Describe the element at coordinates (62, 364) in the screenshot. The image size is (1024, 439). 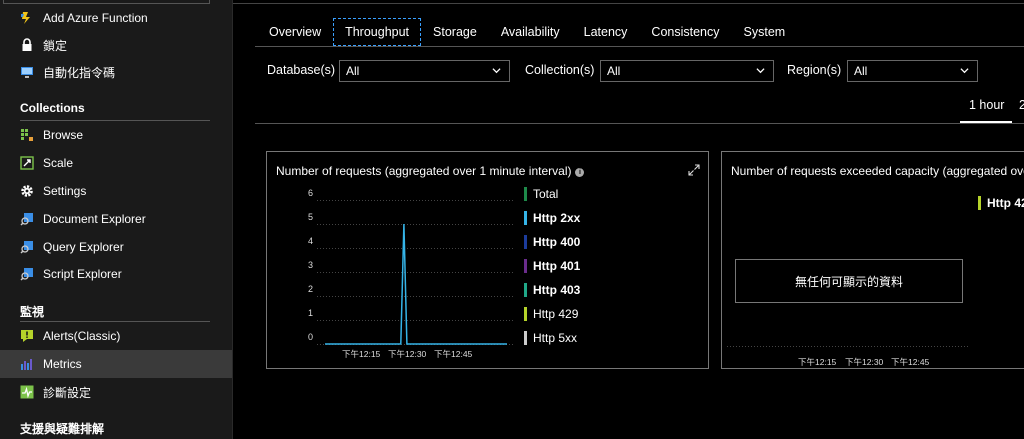
I see `sidebar-item-label: Metrics` at that location.